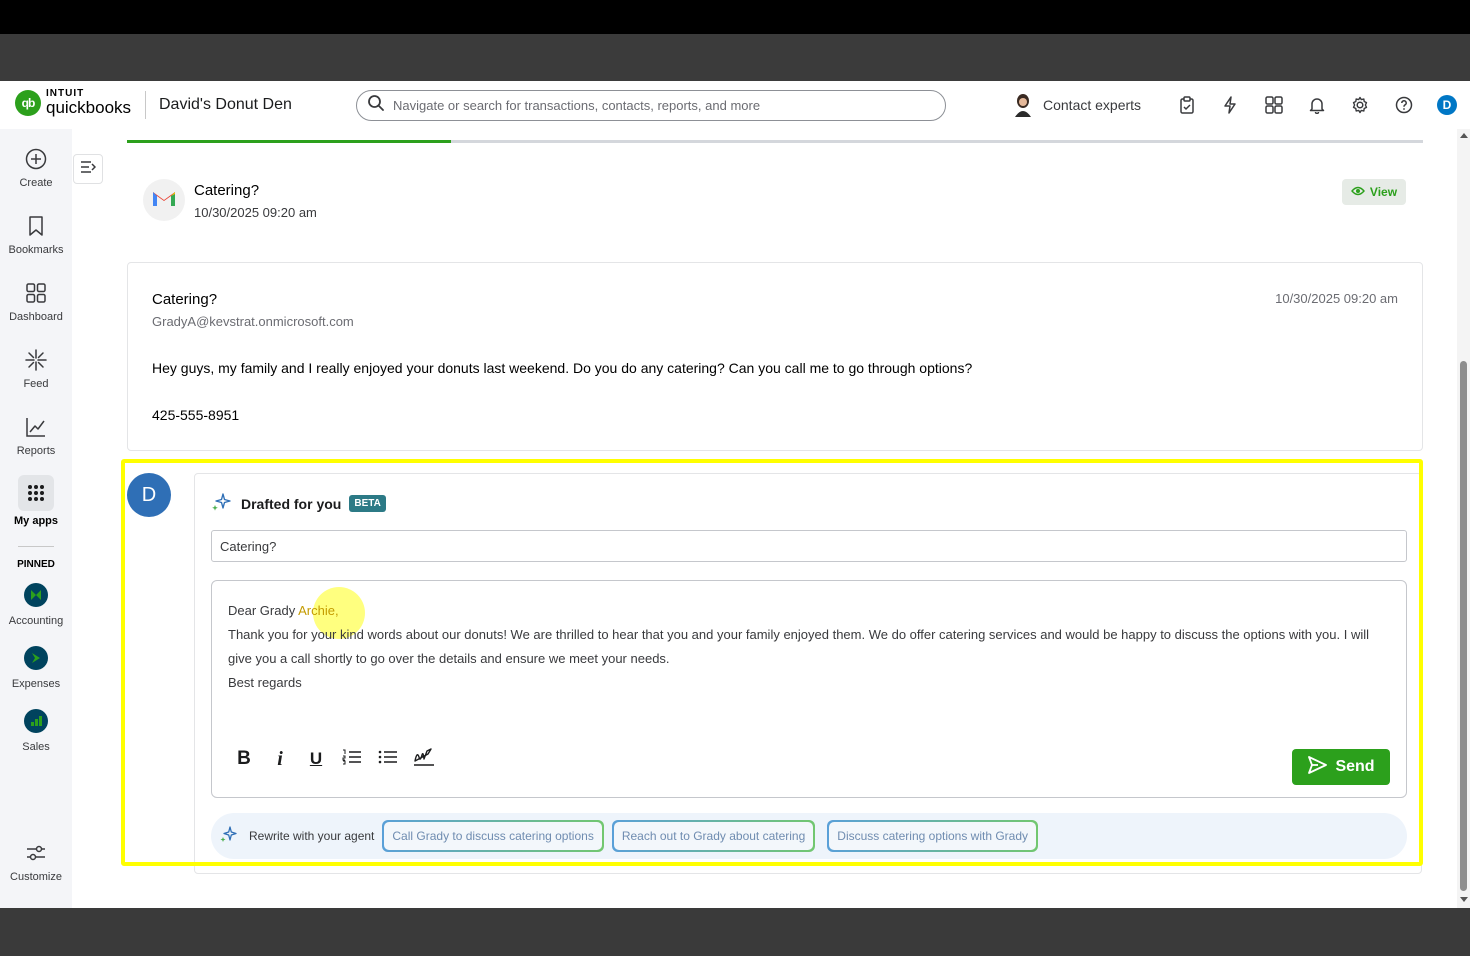 Image resolution: width=1470 pixels, height=956 pixels. I want to click on feed-icon, so click(36, 360).